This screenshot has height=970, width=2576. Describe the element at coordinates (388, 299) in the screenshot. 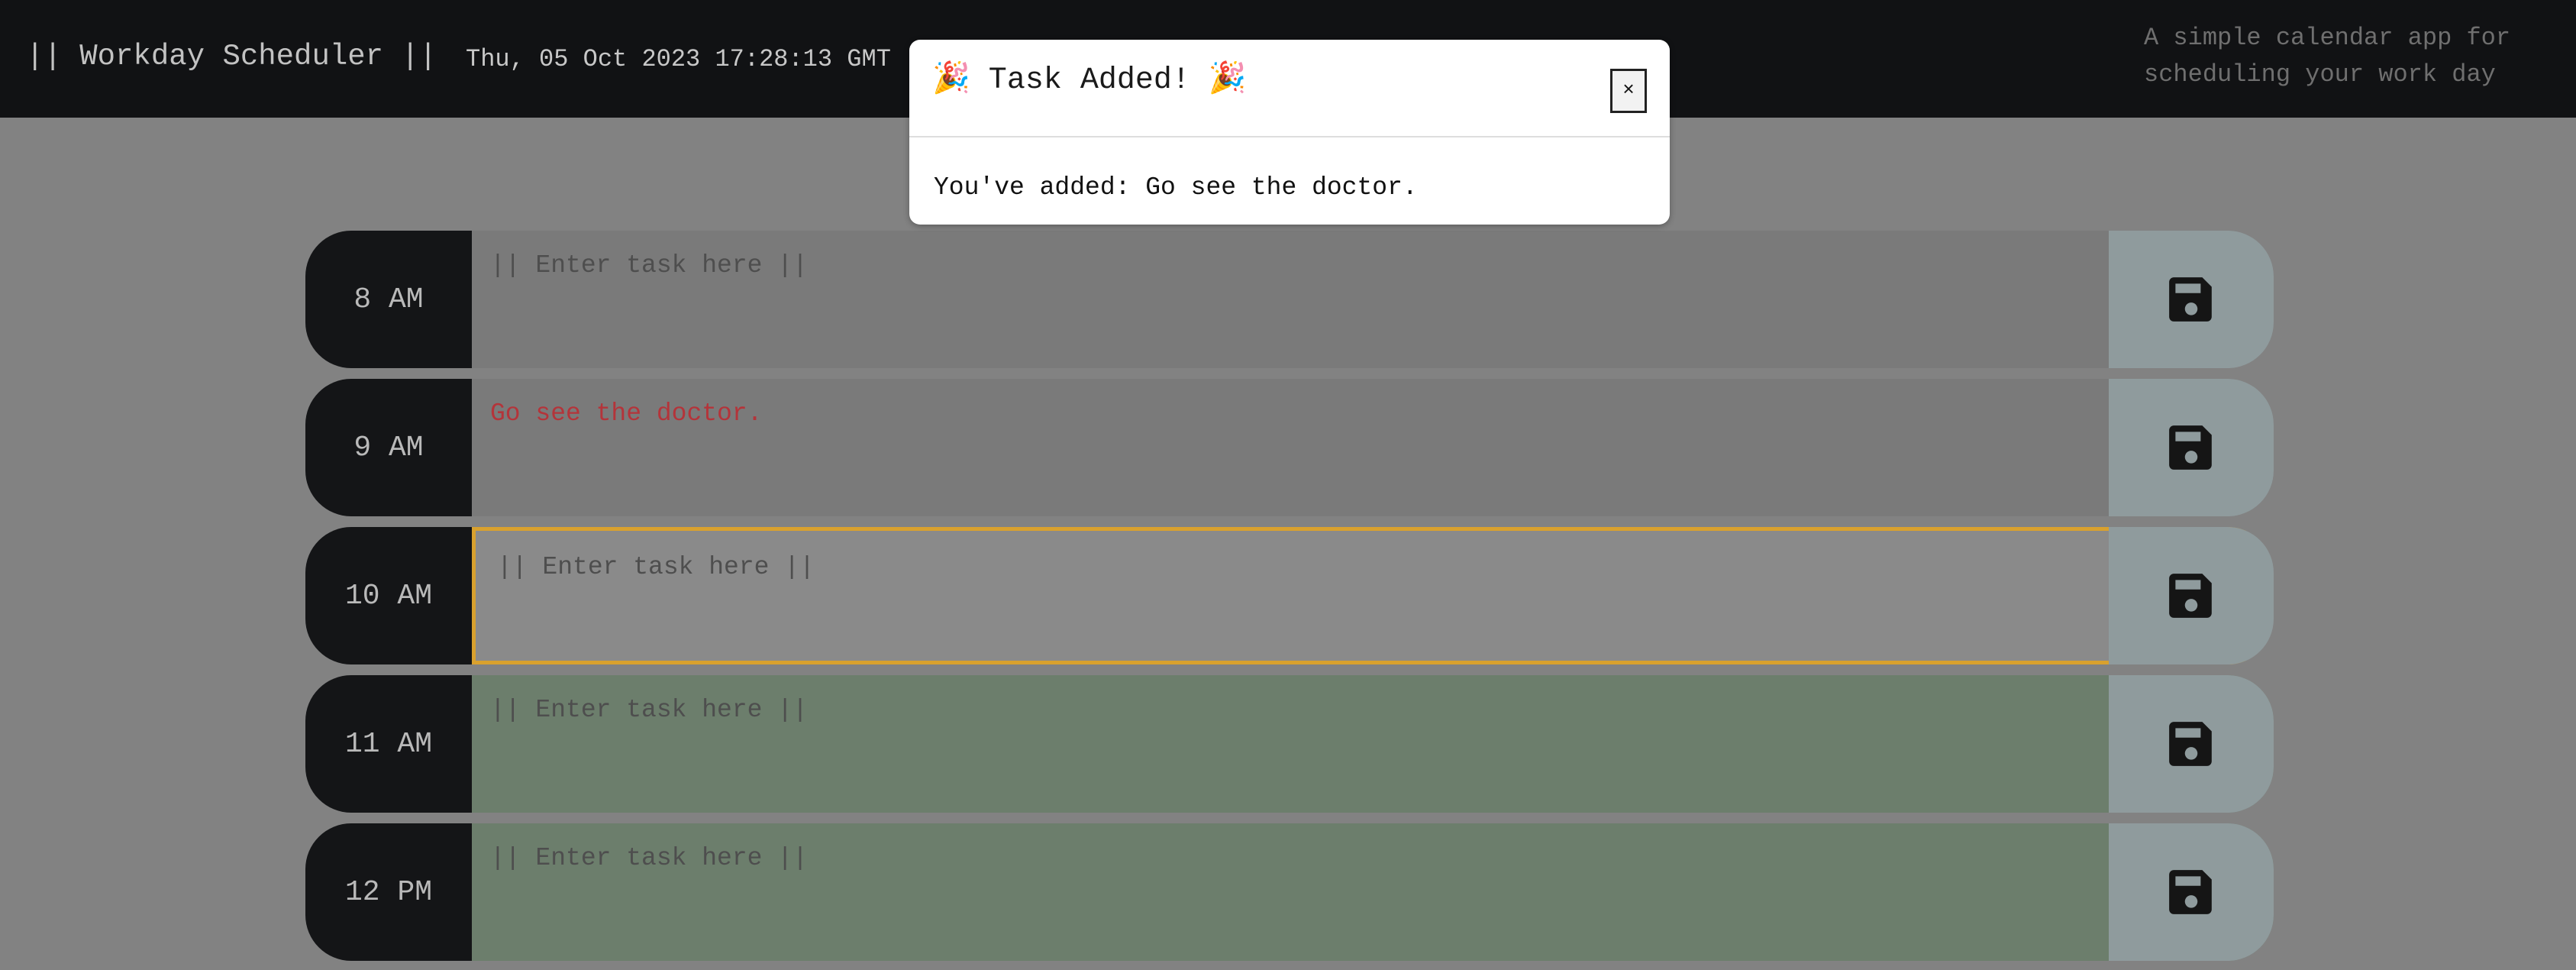

I see `hour-label: 8 AM` at that location.